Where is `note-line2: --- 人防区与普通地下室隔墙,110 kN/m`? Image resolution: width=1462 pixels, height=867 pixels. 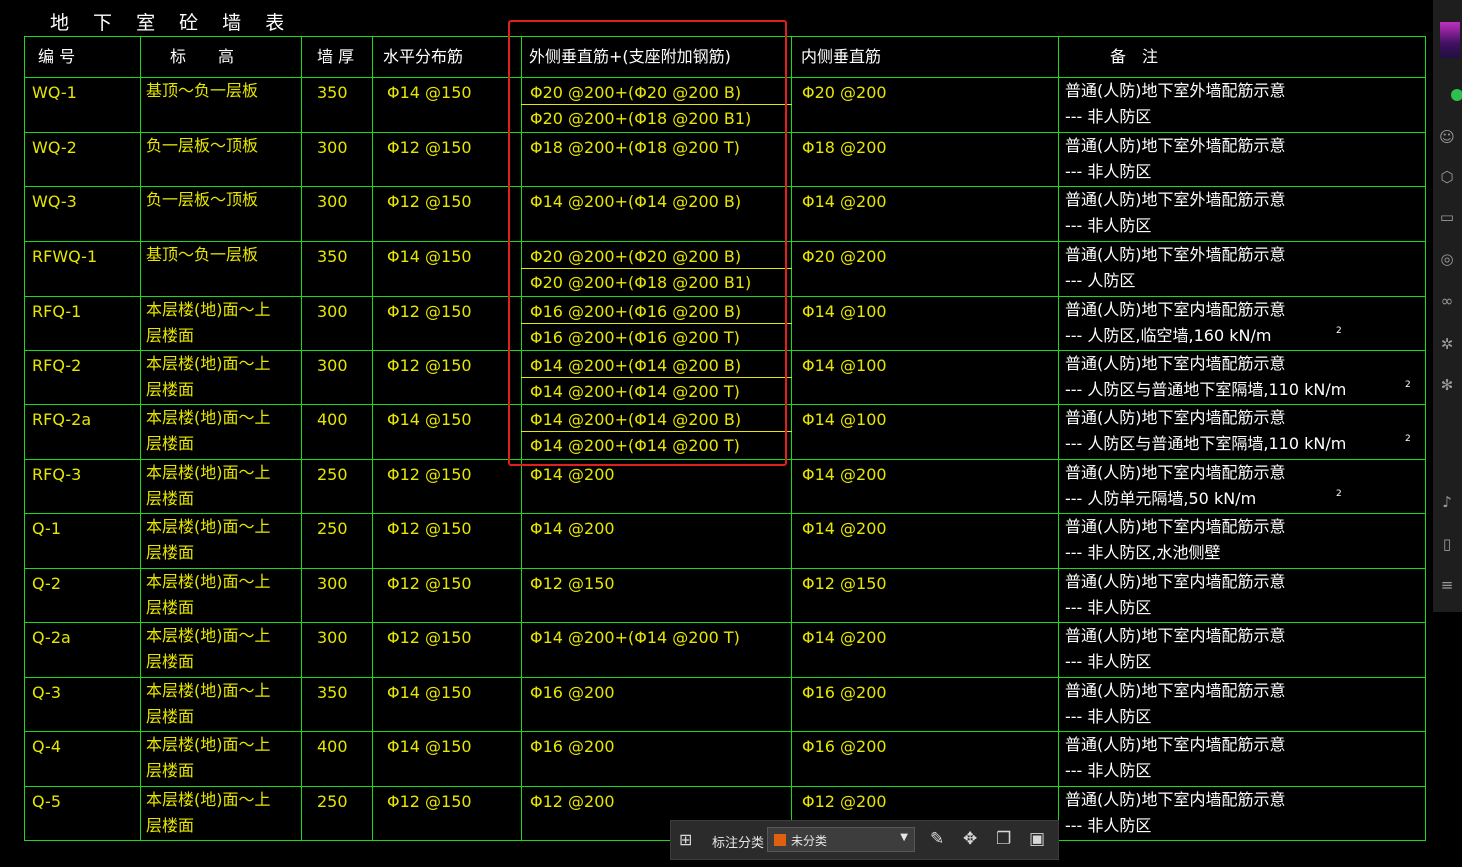
note-line2: --- 人防区与普通地下室隔墙,110 kN/m is located at coordinates (1206, 389).